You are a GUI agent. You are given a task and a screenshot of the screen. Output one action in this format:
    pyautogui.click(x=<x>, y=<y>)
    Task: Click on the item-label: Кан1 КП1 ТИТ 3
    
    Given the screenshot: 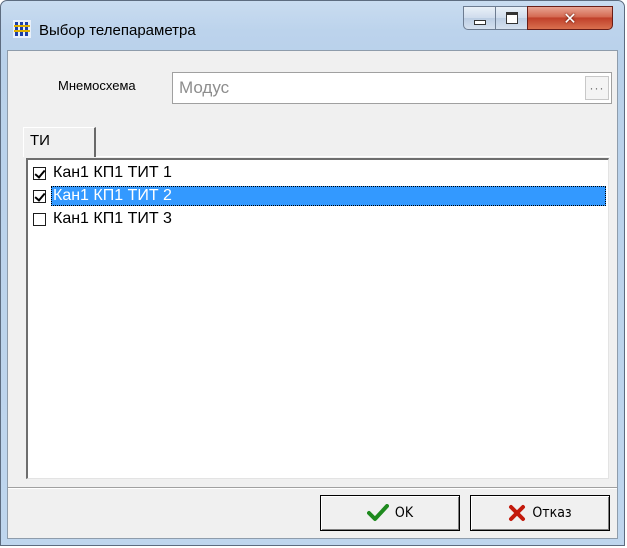 What is the action you would take?
    pyautogui.click(x=112, y=218)
    